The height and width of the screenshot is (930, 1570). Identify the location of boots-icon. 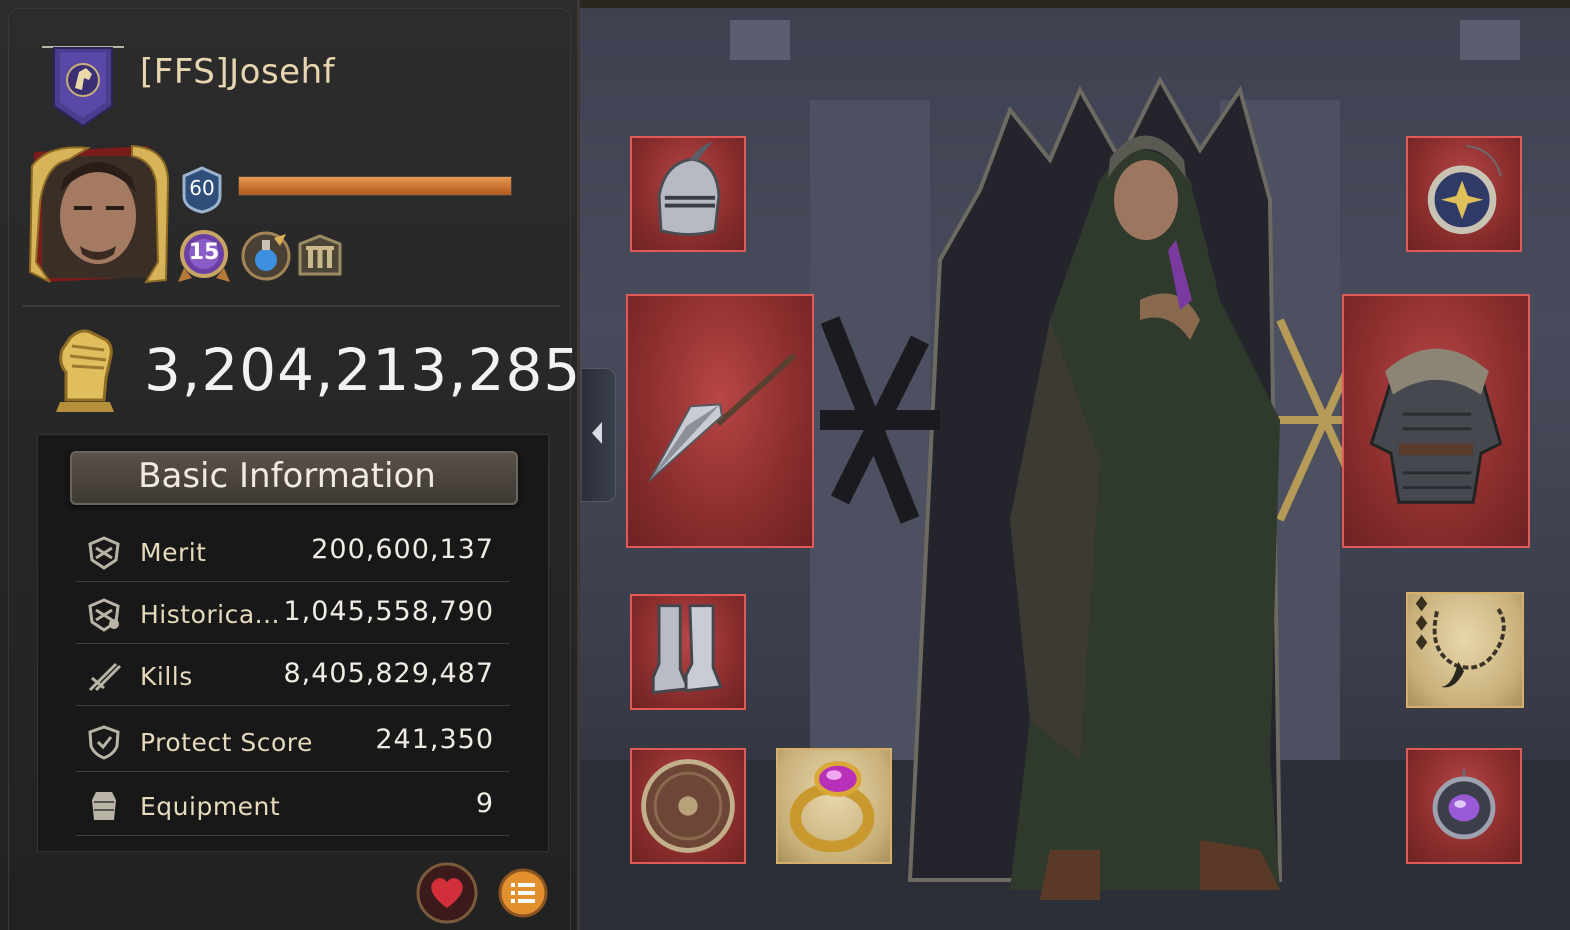
(687, 649).